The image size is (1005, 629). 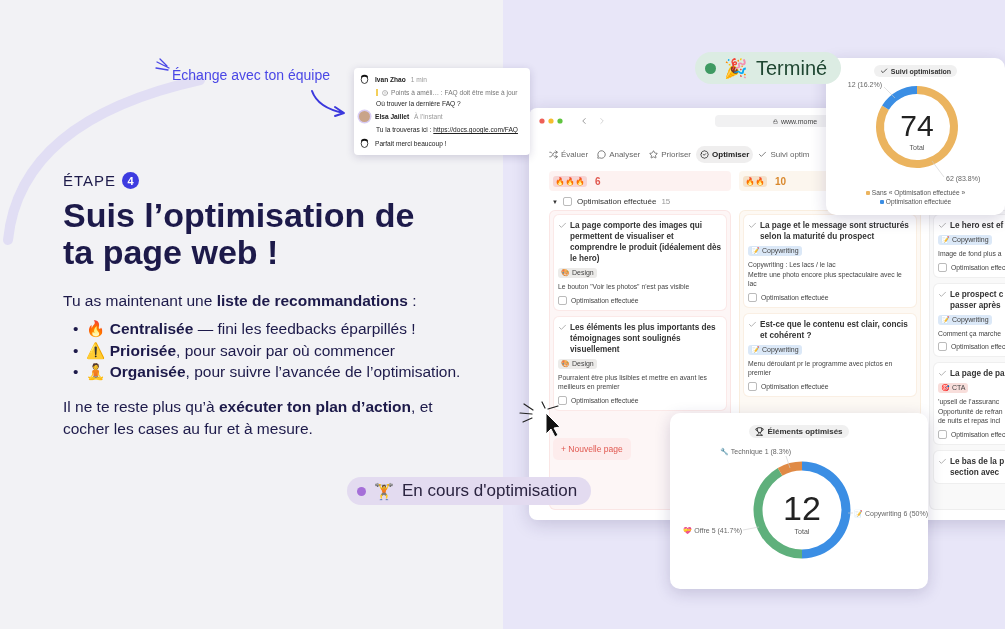 I want to click on priority-flames: 🔥🔥🔥, so click(x=570, y=181).